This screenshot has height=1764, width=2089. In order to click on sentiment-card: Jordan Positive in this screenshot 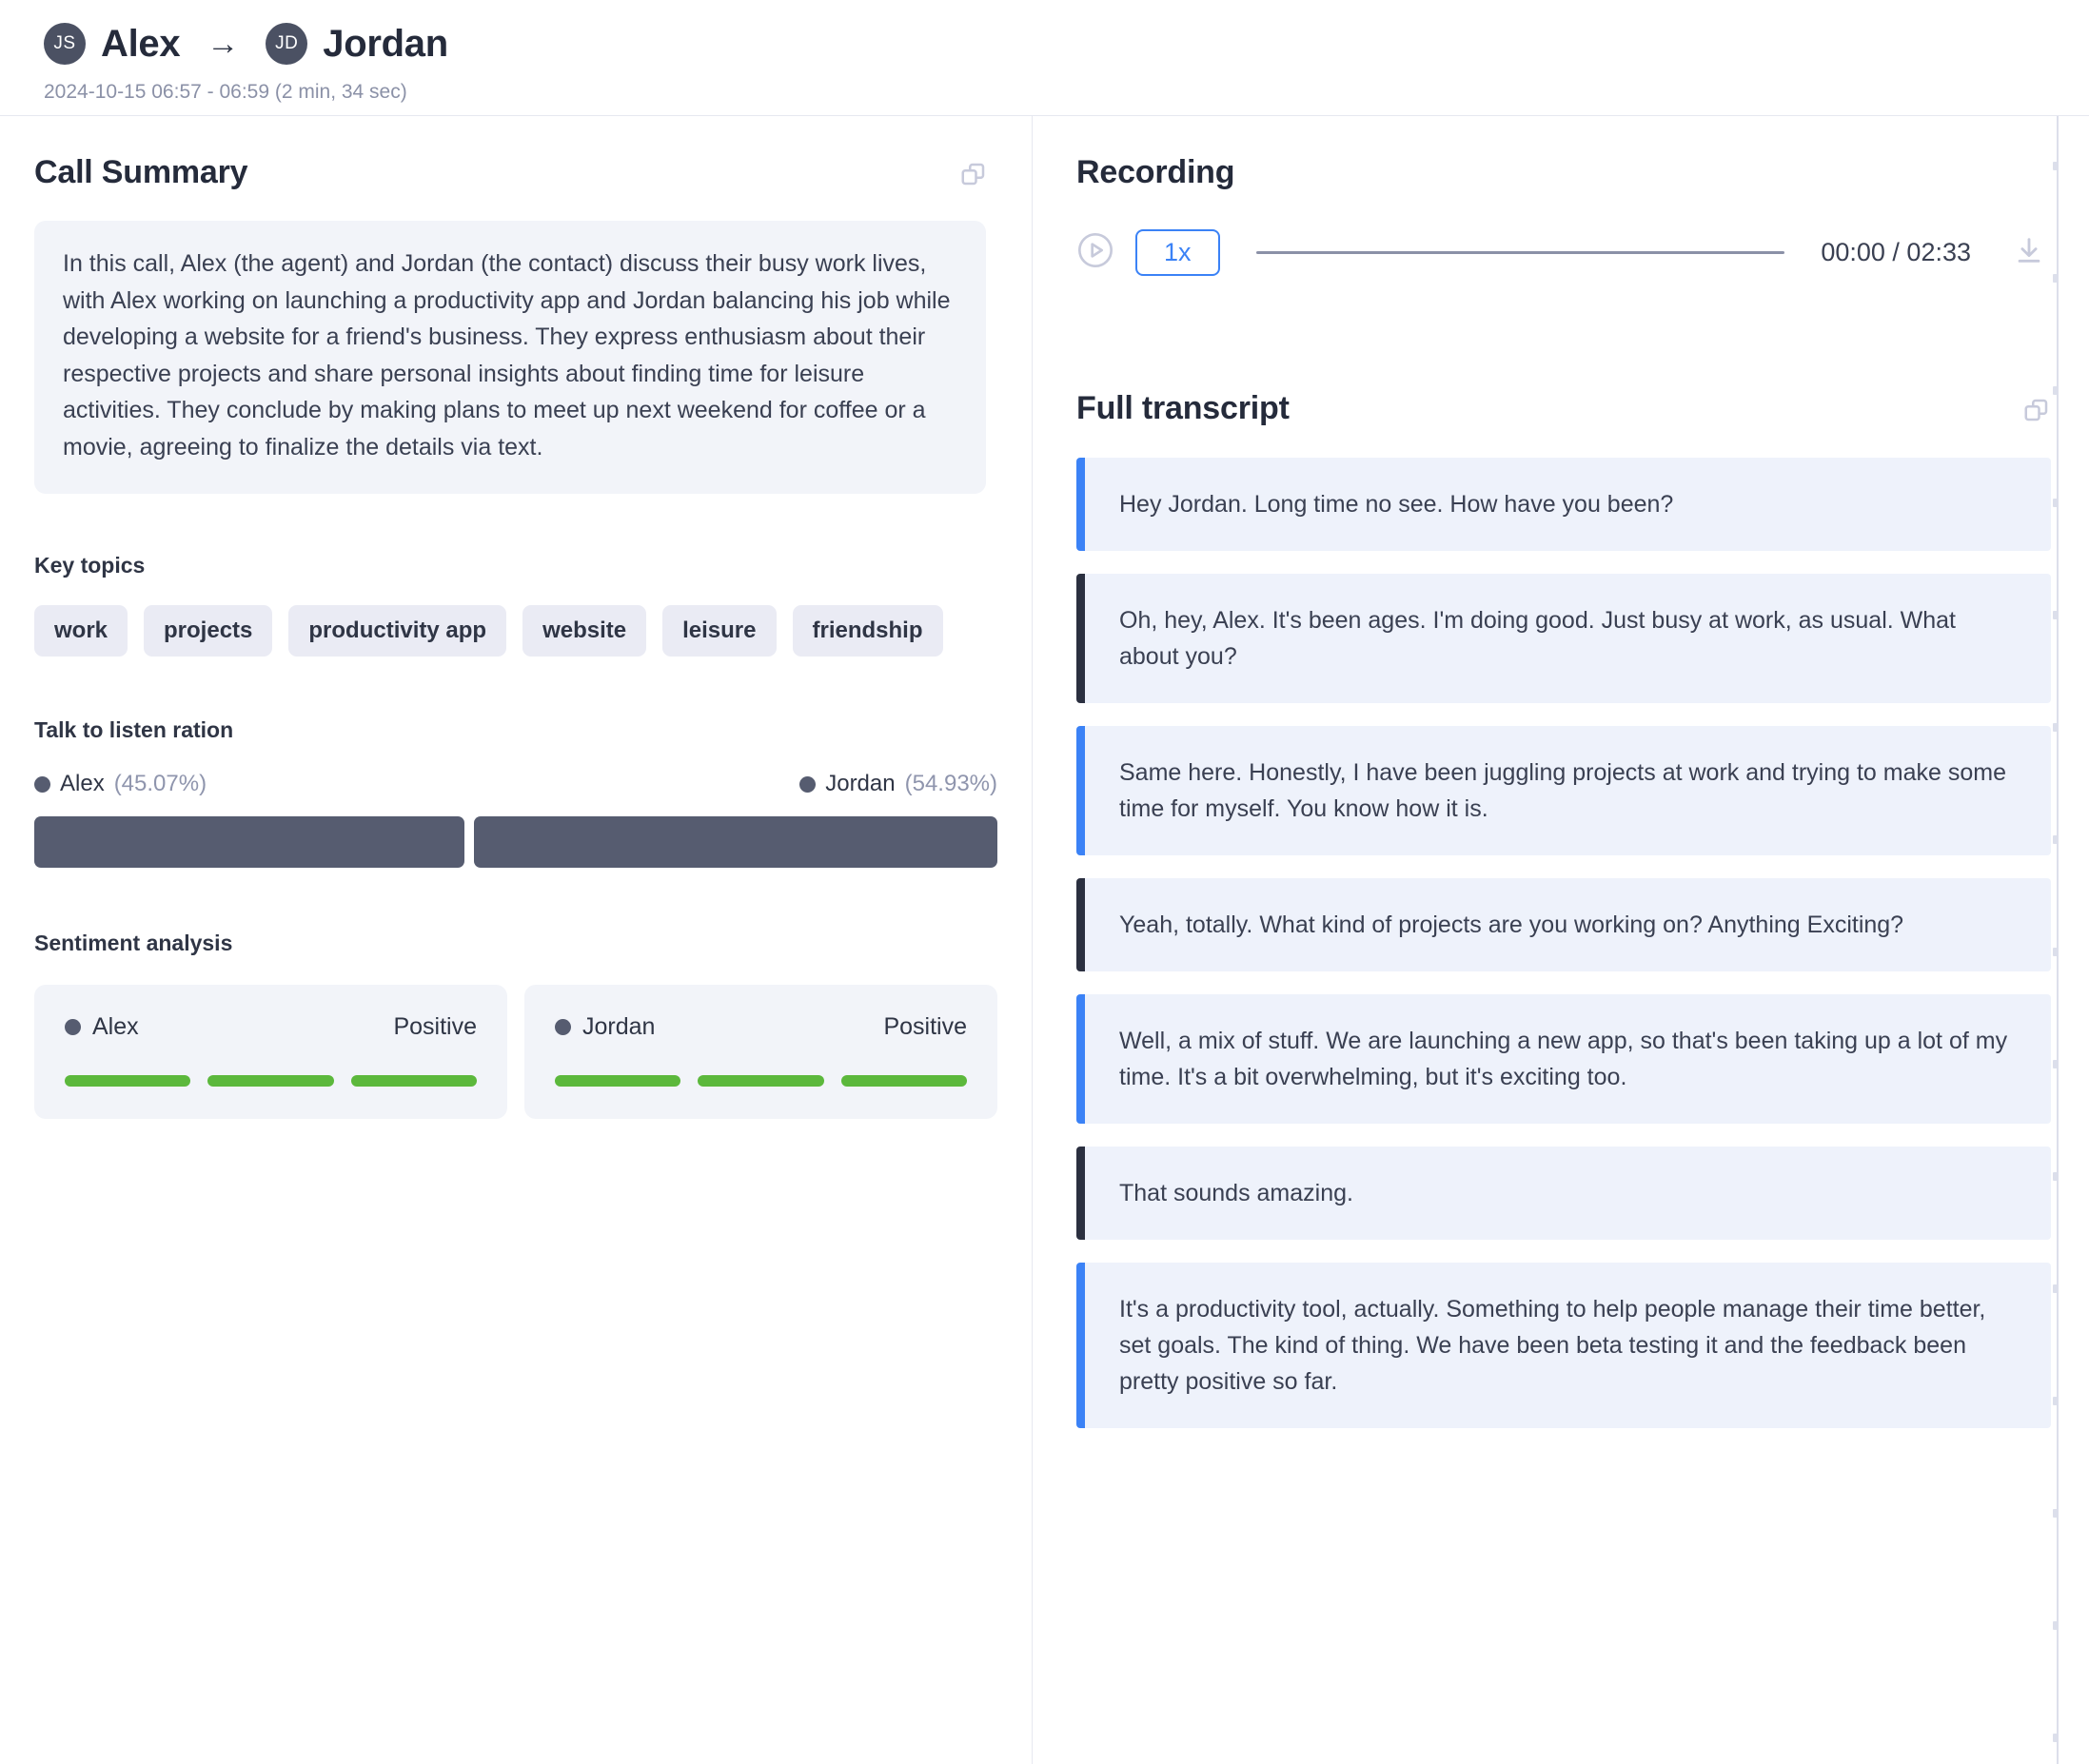, I will do `click(760, 1052)`.